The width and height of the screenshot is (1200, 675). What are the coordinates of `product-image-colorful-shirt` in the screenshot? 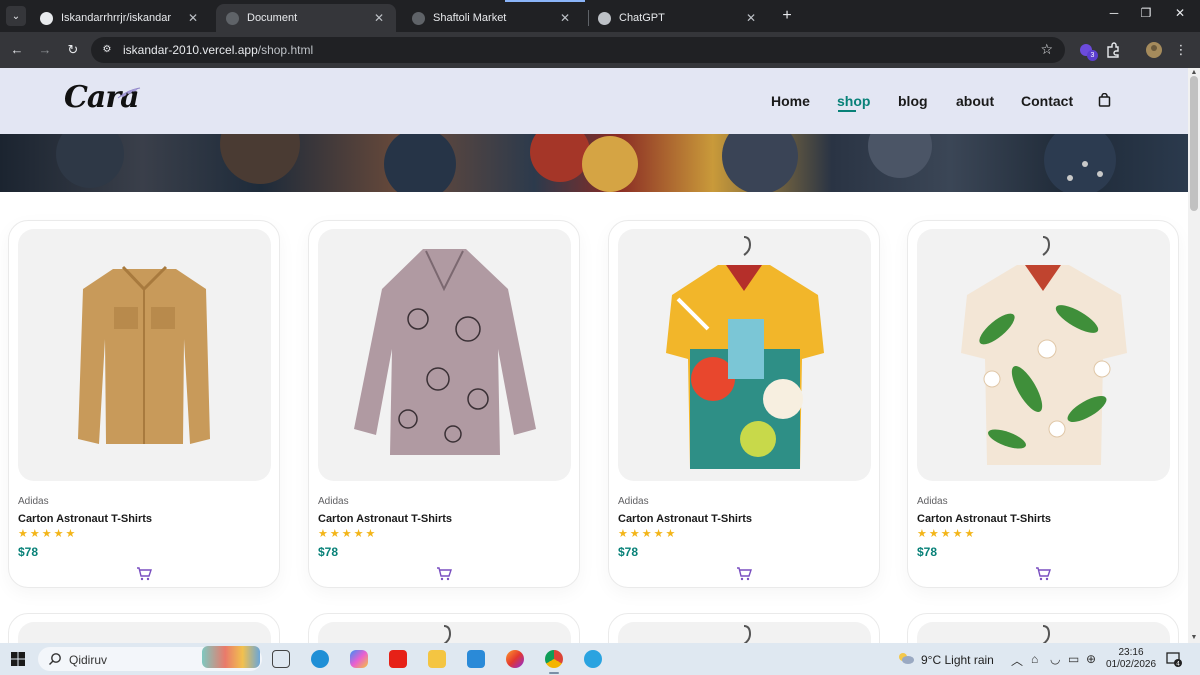 It's located at (744, 355).